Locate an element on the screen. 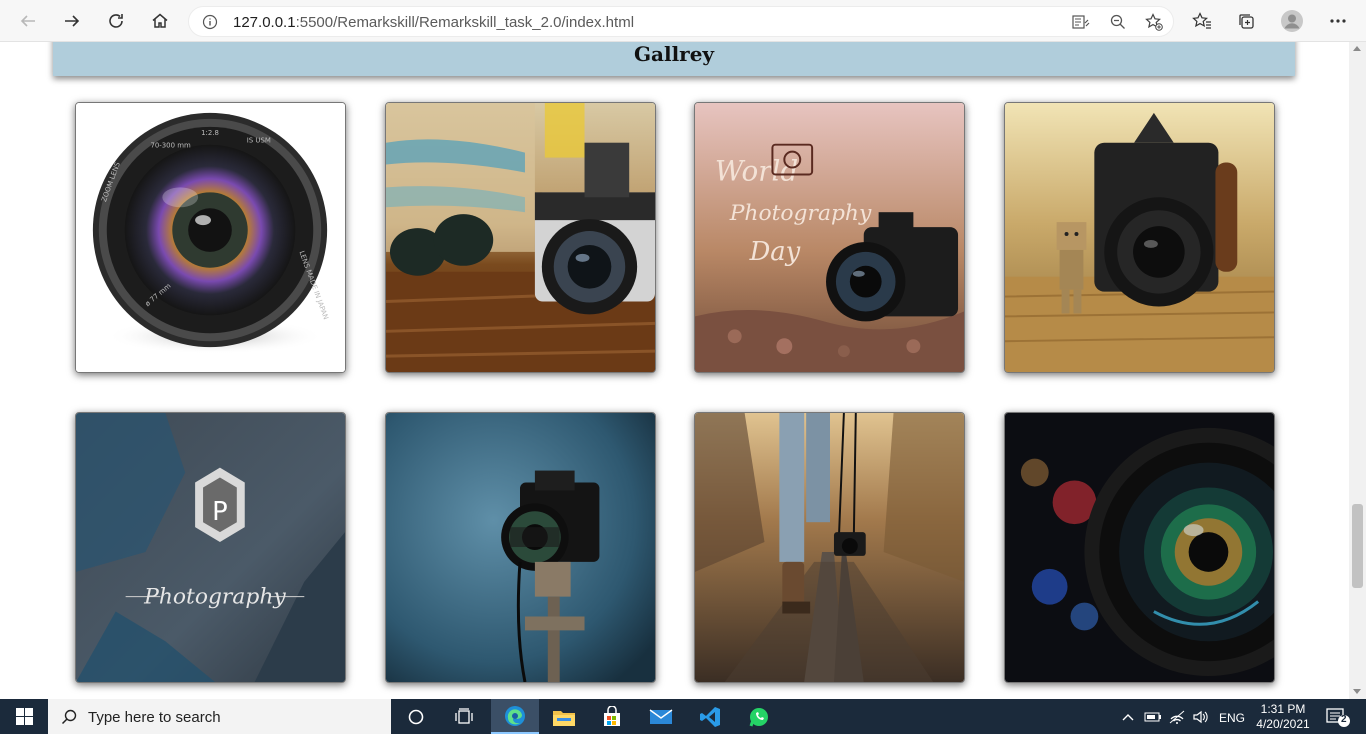  taskbar-clock: 1:31 PM 4/20/2021 is located at coordinates (1283, 717).